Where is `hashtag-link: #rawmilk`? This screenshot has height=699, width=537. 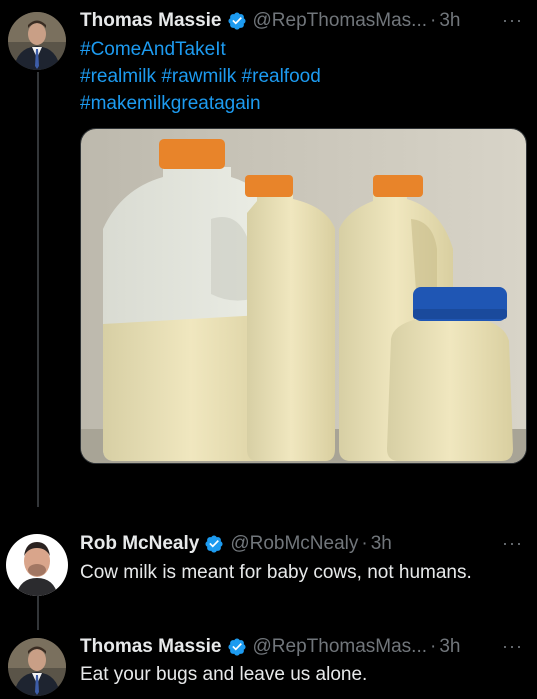
hashtag-link: #rawmilk is located at coordinates (198, 76).